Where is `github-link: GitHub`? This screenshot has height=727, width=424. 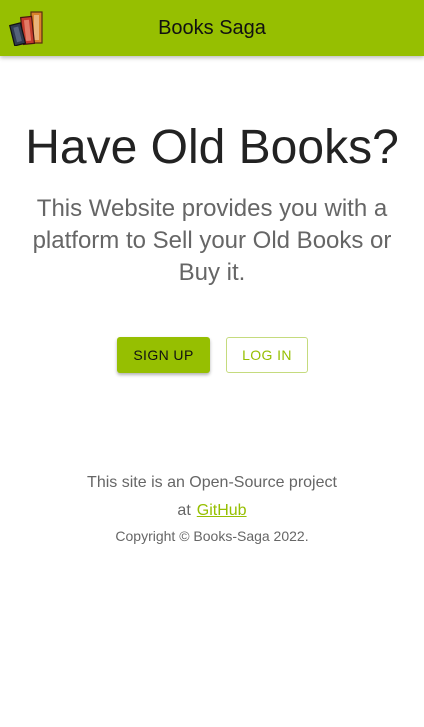 github-link: GitHub is located at coordinates (222, 510).